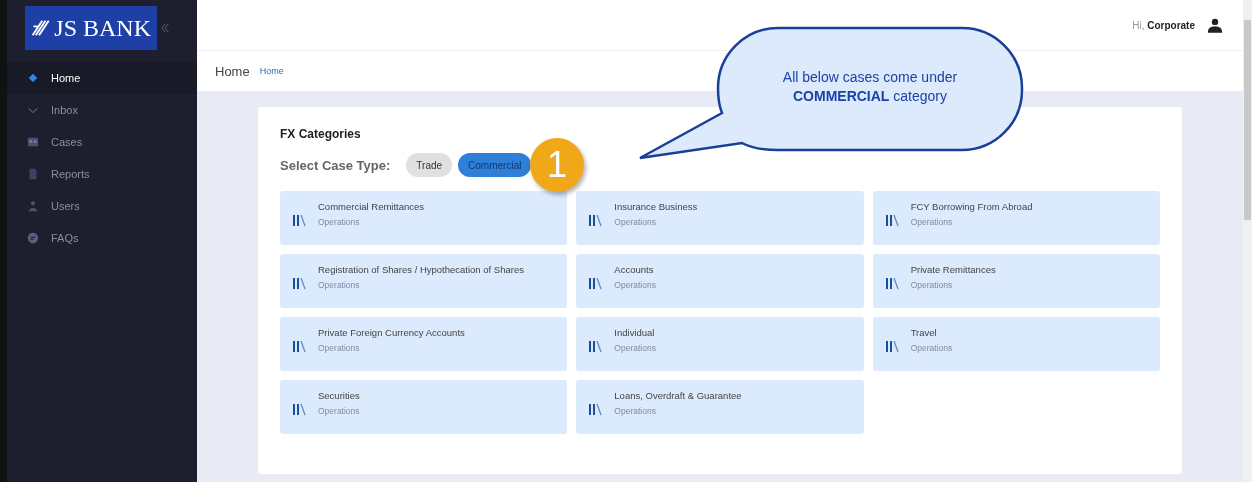  I want to click on category-tile: Individual Operations, so click(720, 344).